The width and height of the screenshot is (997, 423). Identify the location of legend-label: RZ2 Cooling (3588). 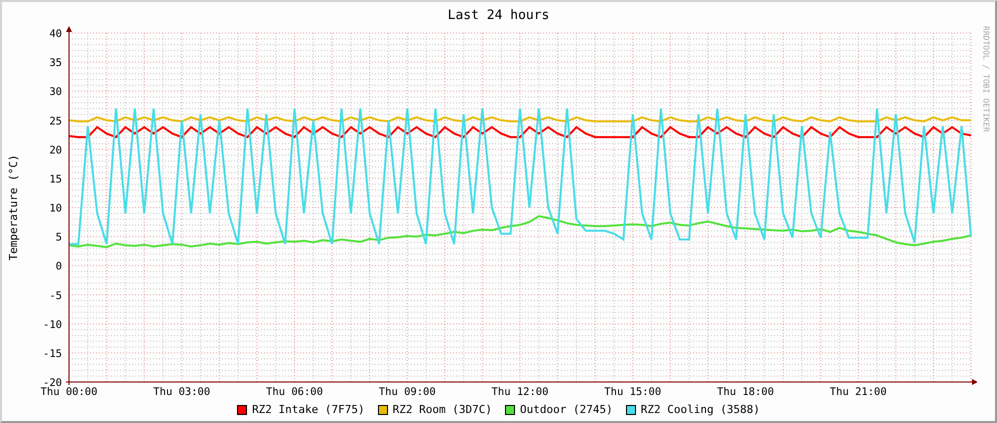
(700, 409).